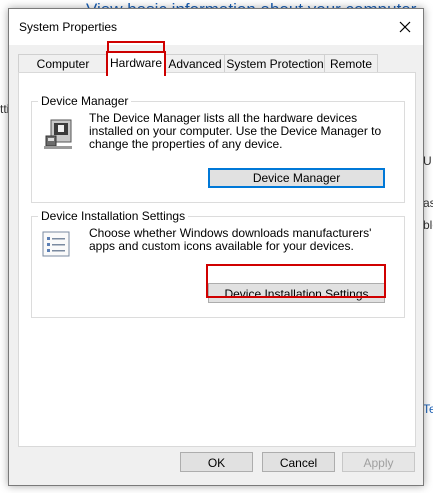 This screenshot has height=493, width=433. I want to click on tab-remote: Remote, so click(351, 63).